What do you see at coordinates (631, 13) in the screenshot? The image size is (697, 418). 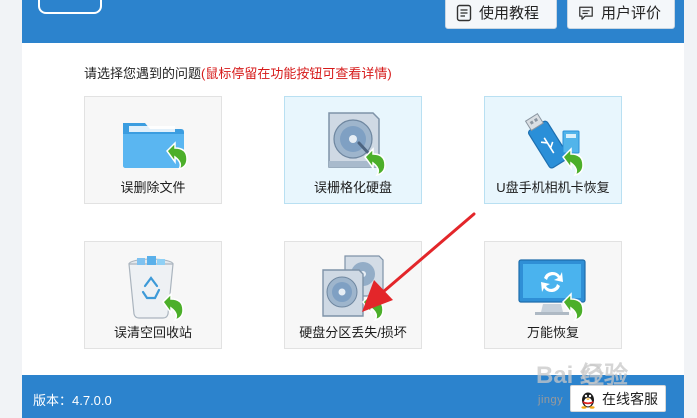 I see `user-review-label: 用户评价` at bounding box center [631, 13].